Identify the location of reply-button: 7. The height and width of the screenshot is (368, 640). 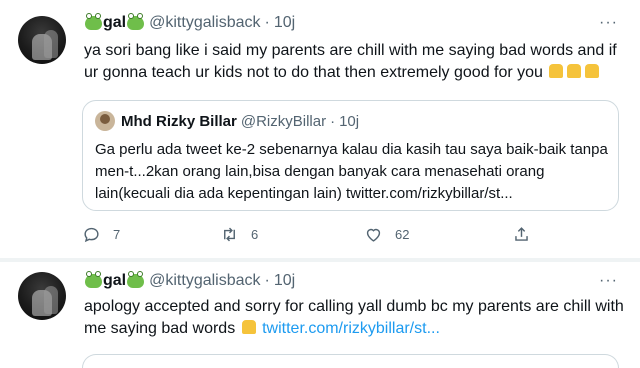
(101, 234).